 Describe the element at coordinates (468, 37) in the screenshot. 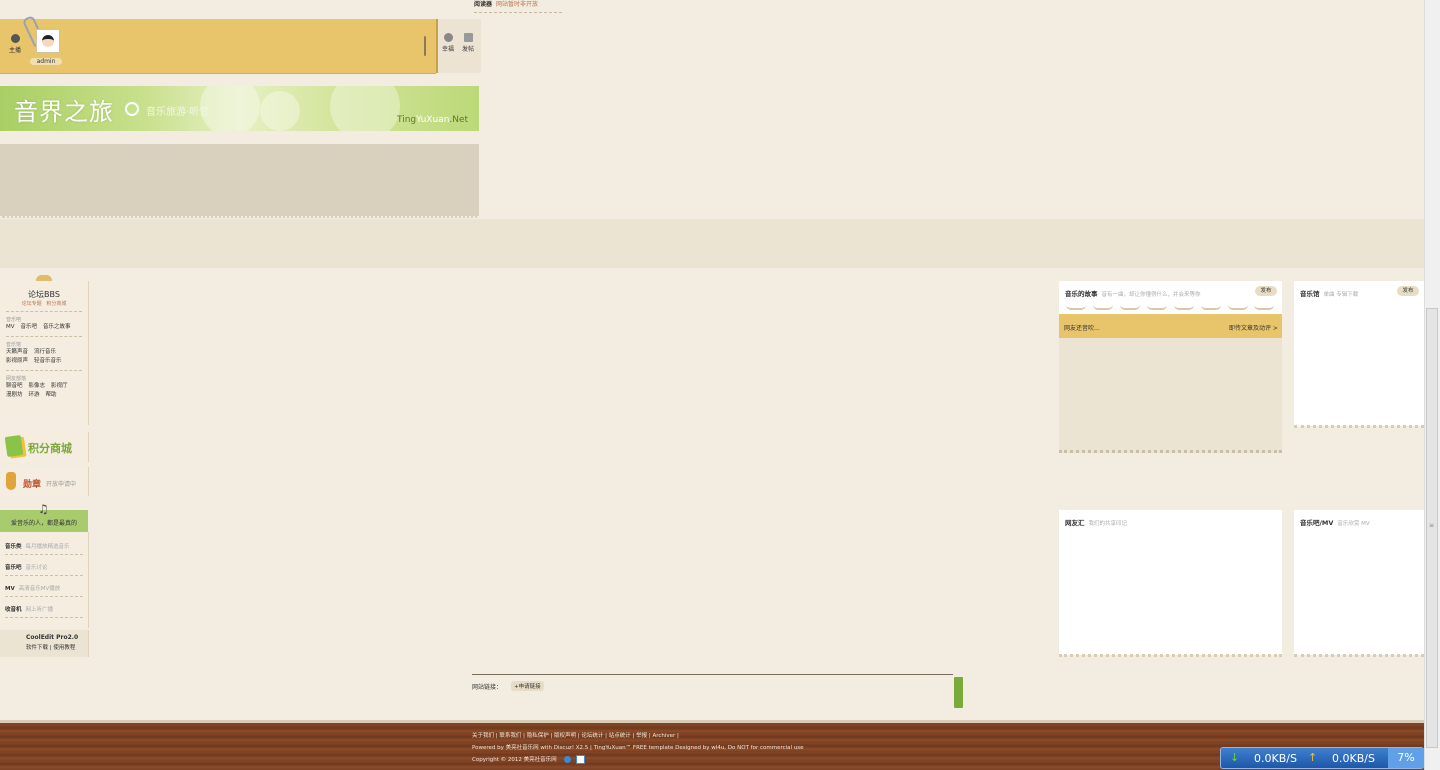

I see `edit-icon` at that location.